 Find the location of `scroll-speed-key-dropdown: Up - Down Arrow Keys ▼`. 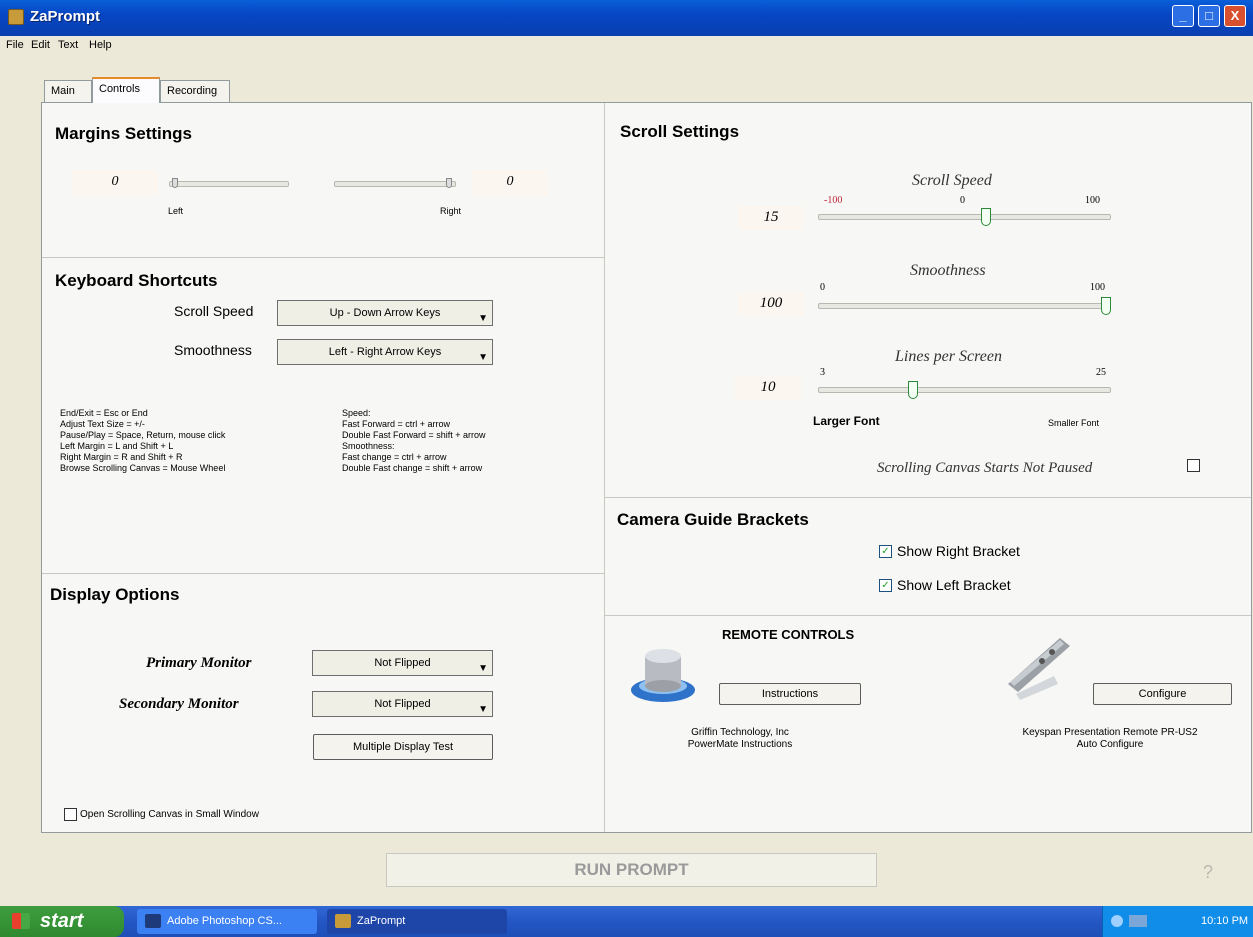

scroll-speed-key-dropdown: Up - Down Arrow Keys ▼ is located at coordinates (385, 313).